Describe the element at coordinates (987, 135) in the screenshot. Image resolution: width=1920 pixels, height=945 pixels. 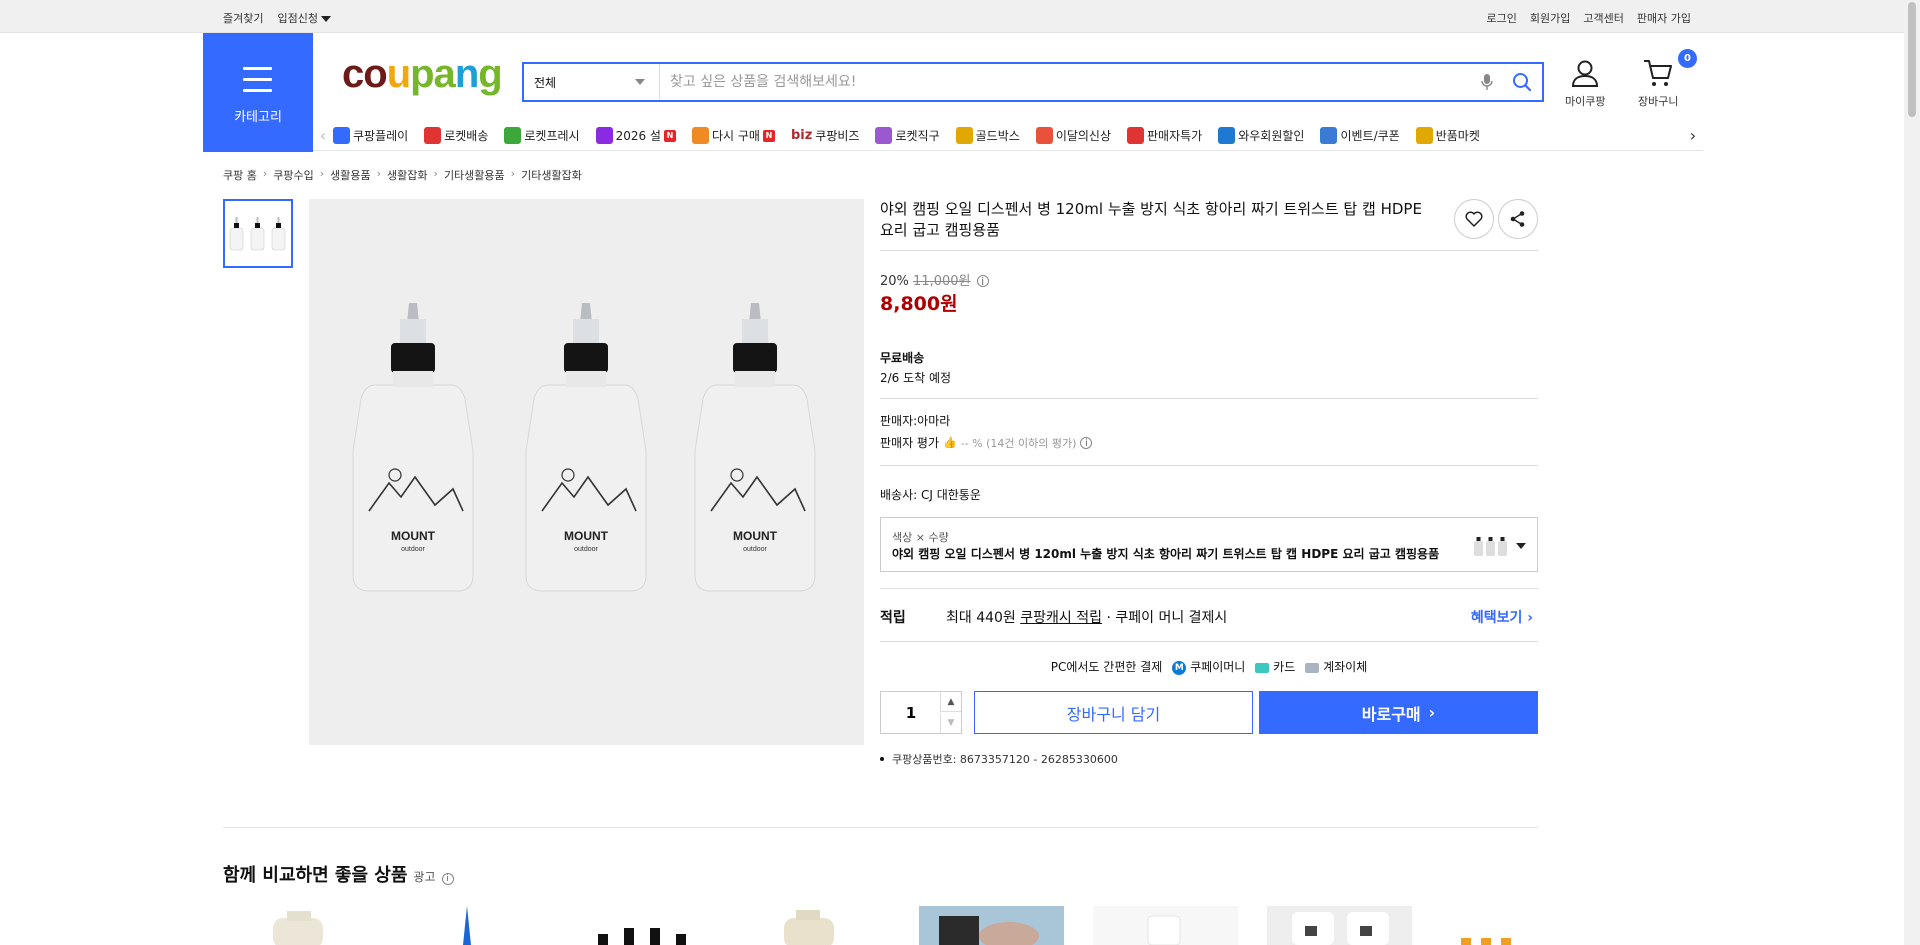
I see `category-nav-item: 골드박스` at that location.